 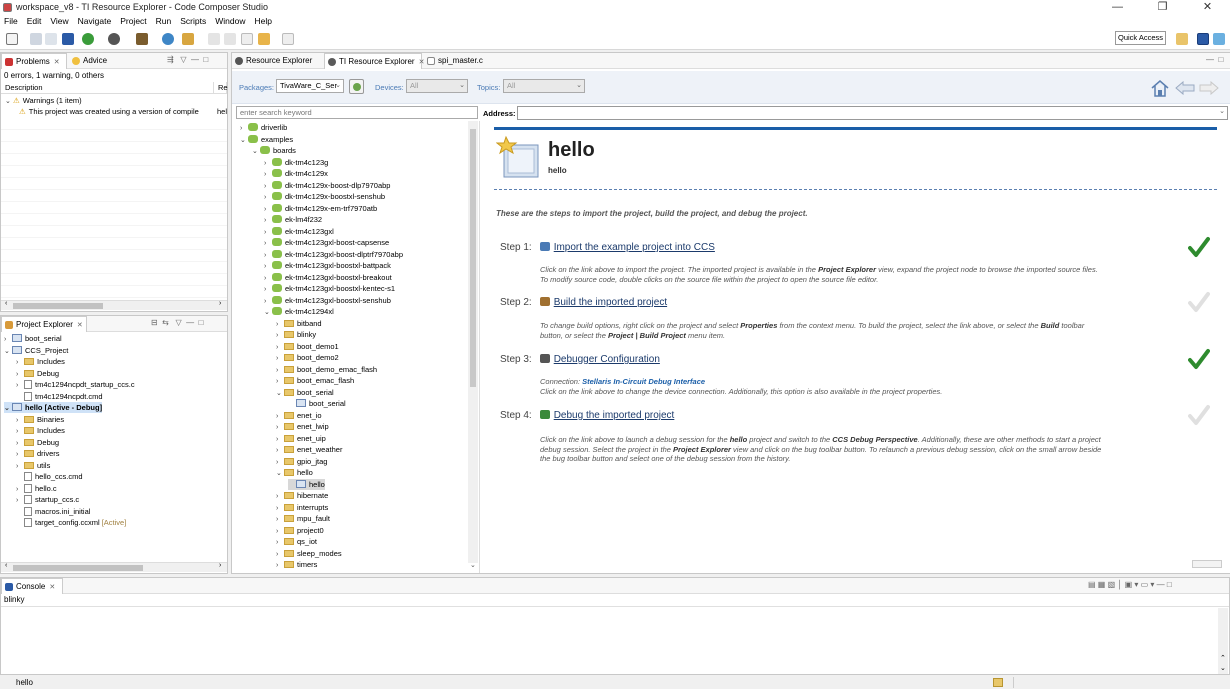 What do you see at coordinates (374, 61) in the screenshot?
I see `tab-ti-resource-explorer: TI Resource Explorer ✕` at bounding box center [374, 61].